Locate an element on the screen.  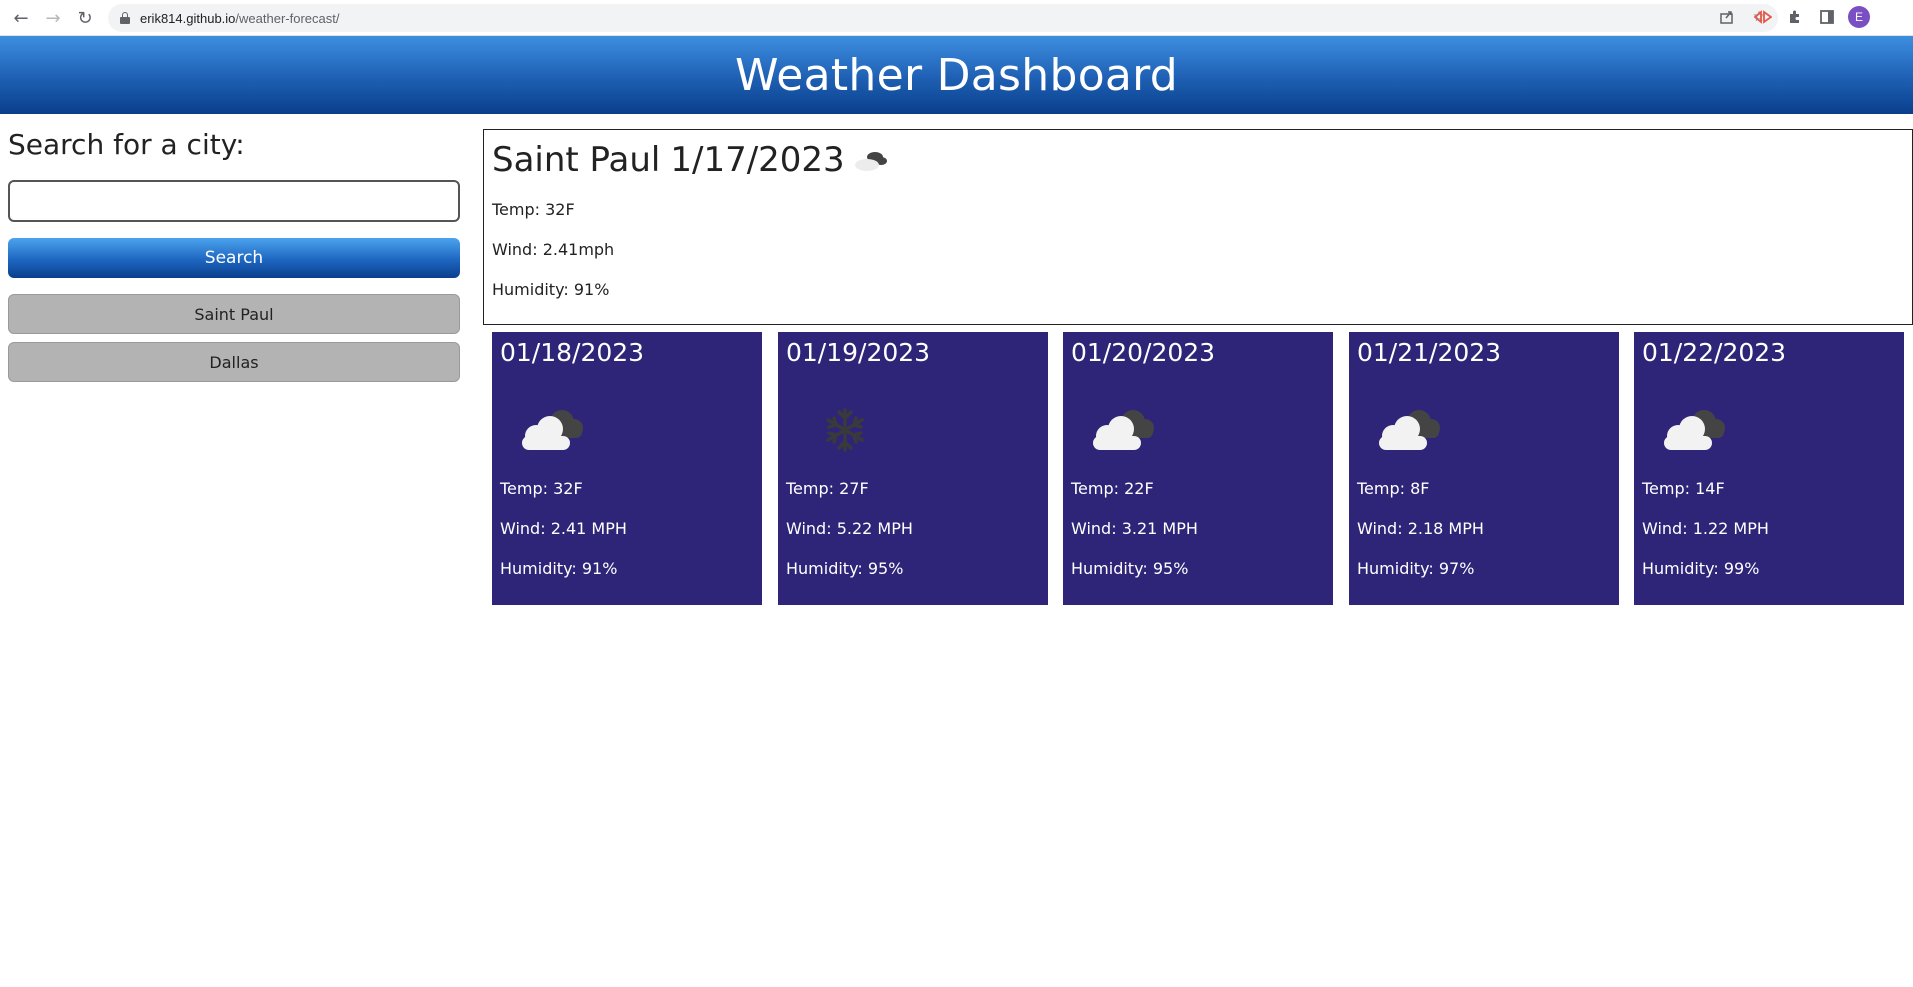
url-domain: erik814.github.io is located at coordinates (188, 18).